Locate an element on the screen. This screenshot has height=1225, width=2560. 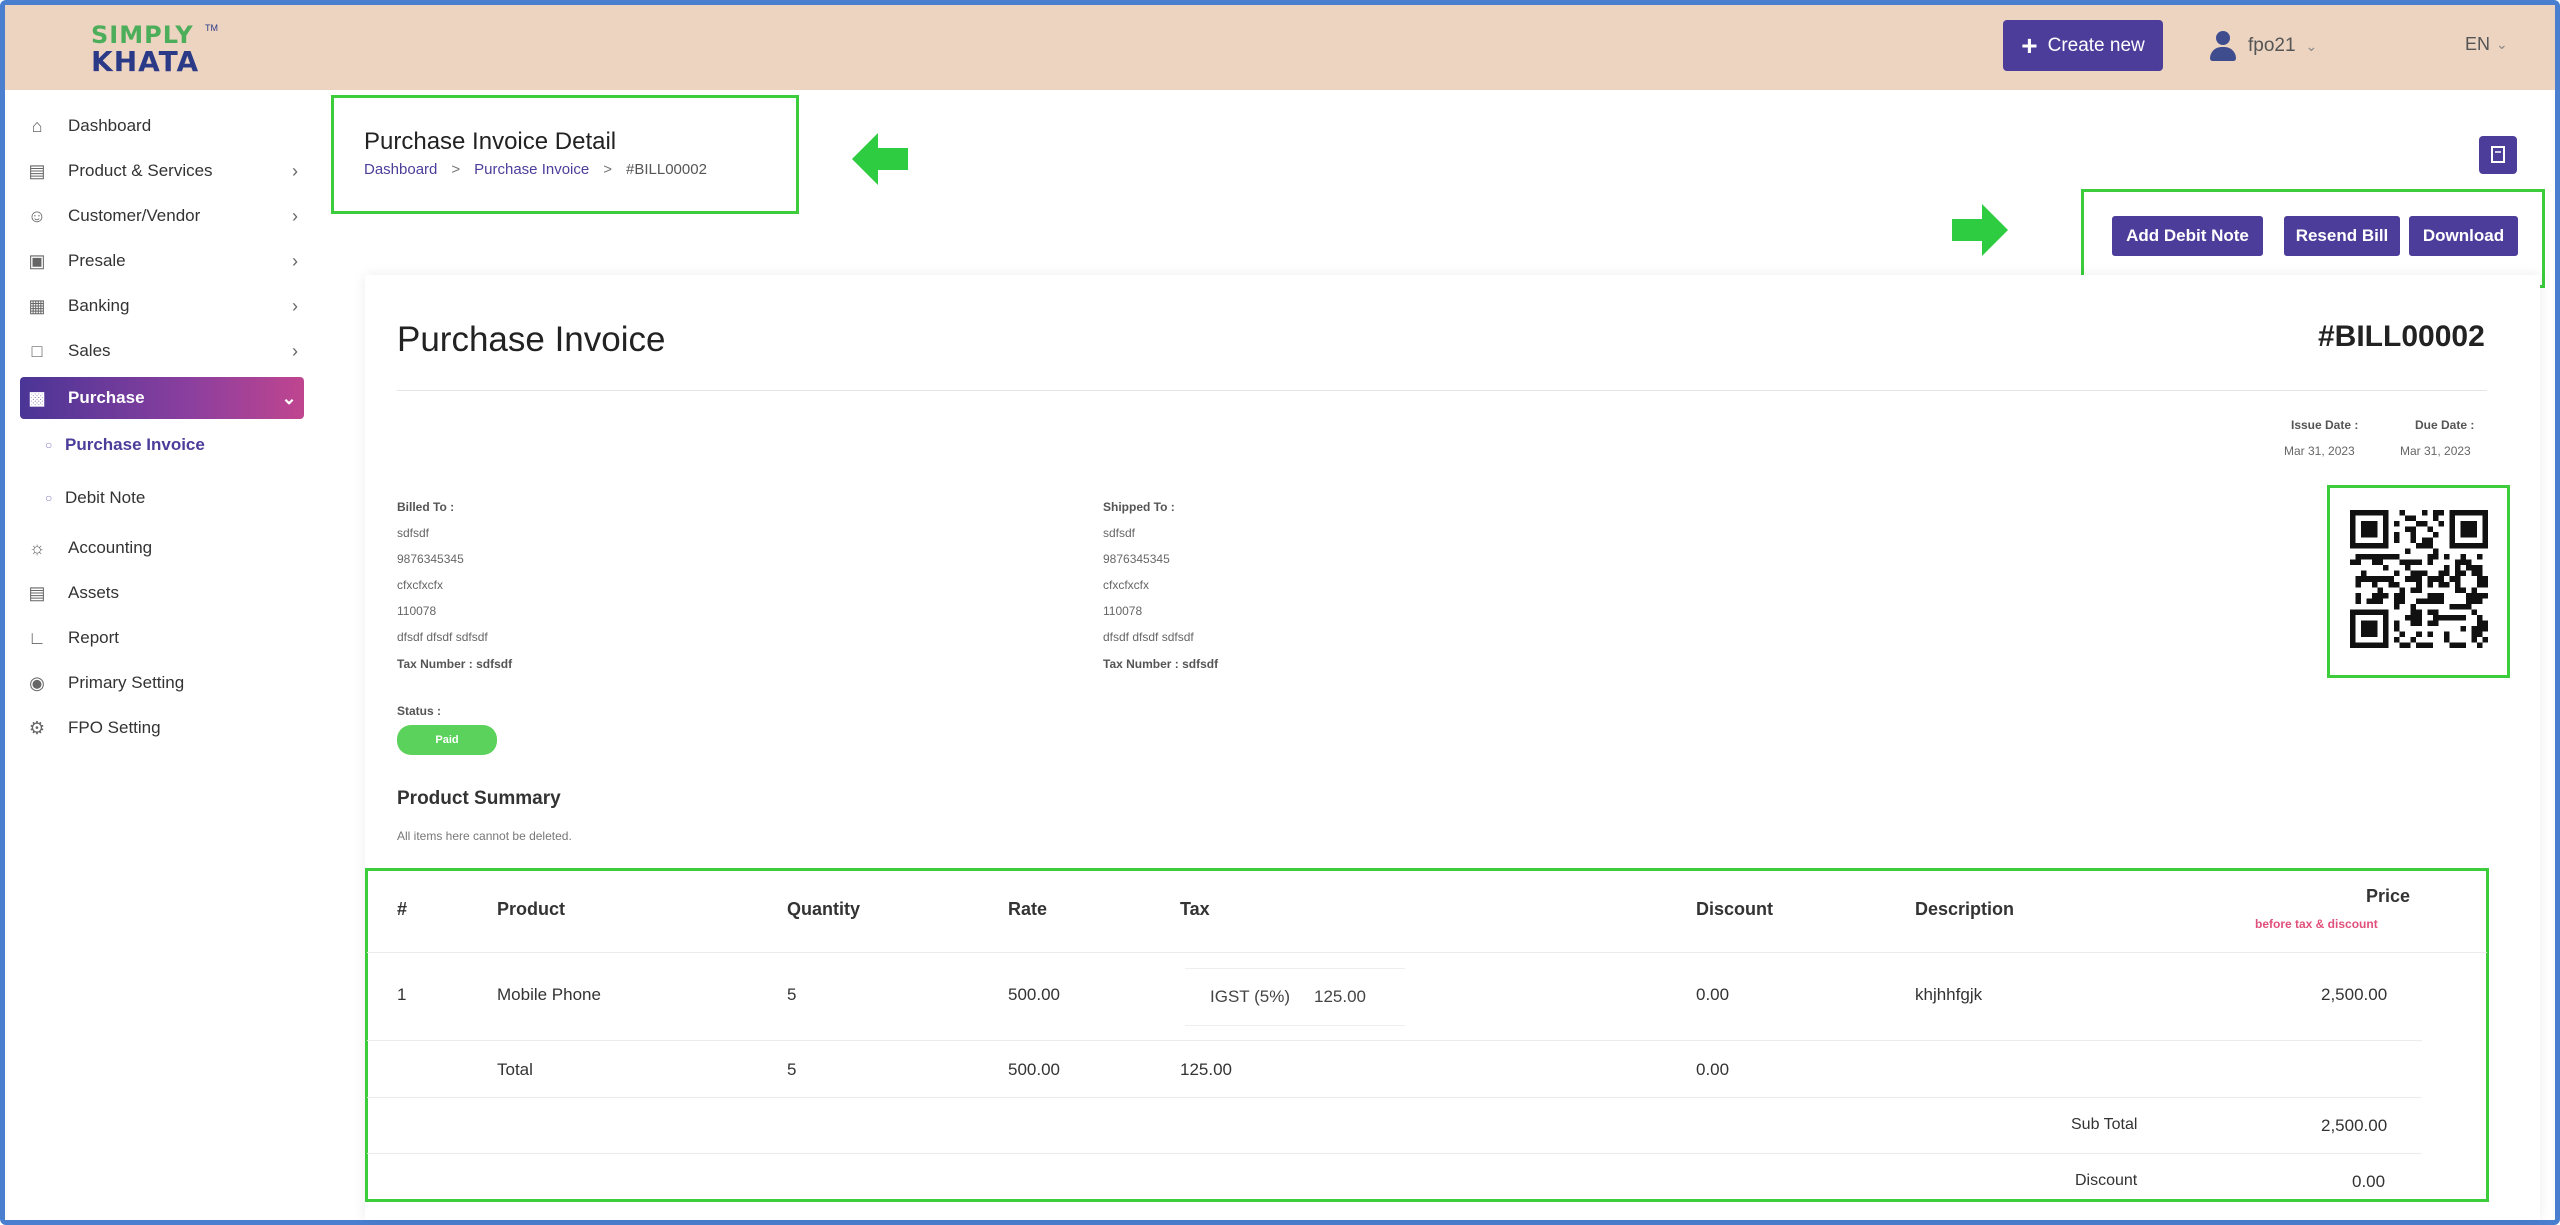
sidebar-subitem-purchase-invoice: ○ Purchase Invoice is located at coordinates (125, 445).